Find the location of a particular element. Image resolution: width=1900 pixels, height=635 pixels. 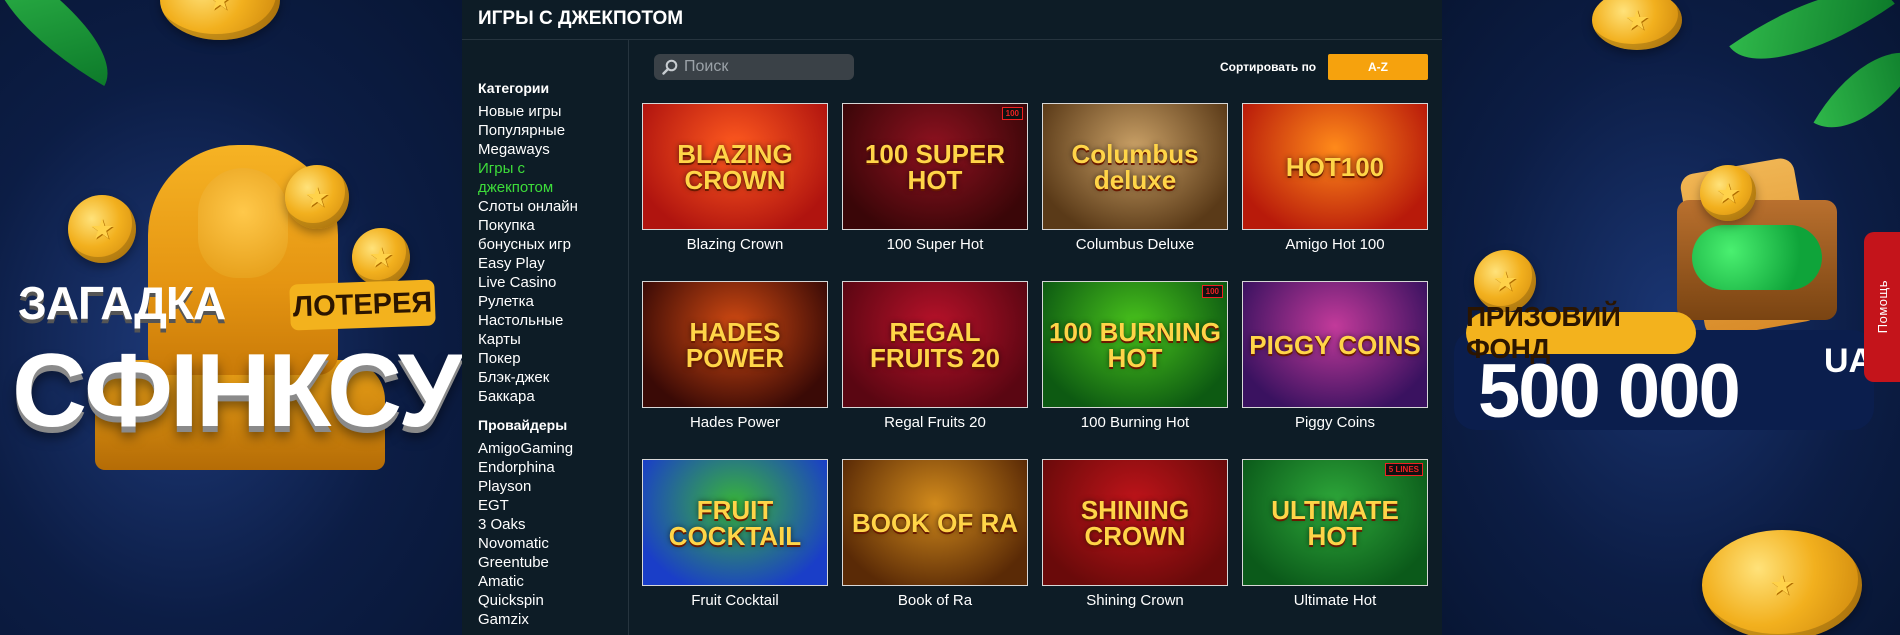

dollar-coin-decoration is located at coordinates (220, 20).